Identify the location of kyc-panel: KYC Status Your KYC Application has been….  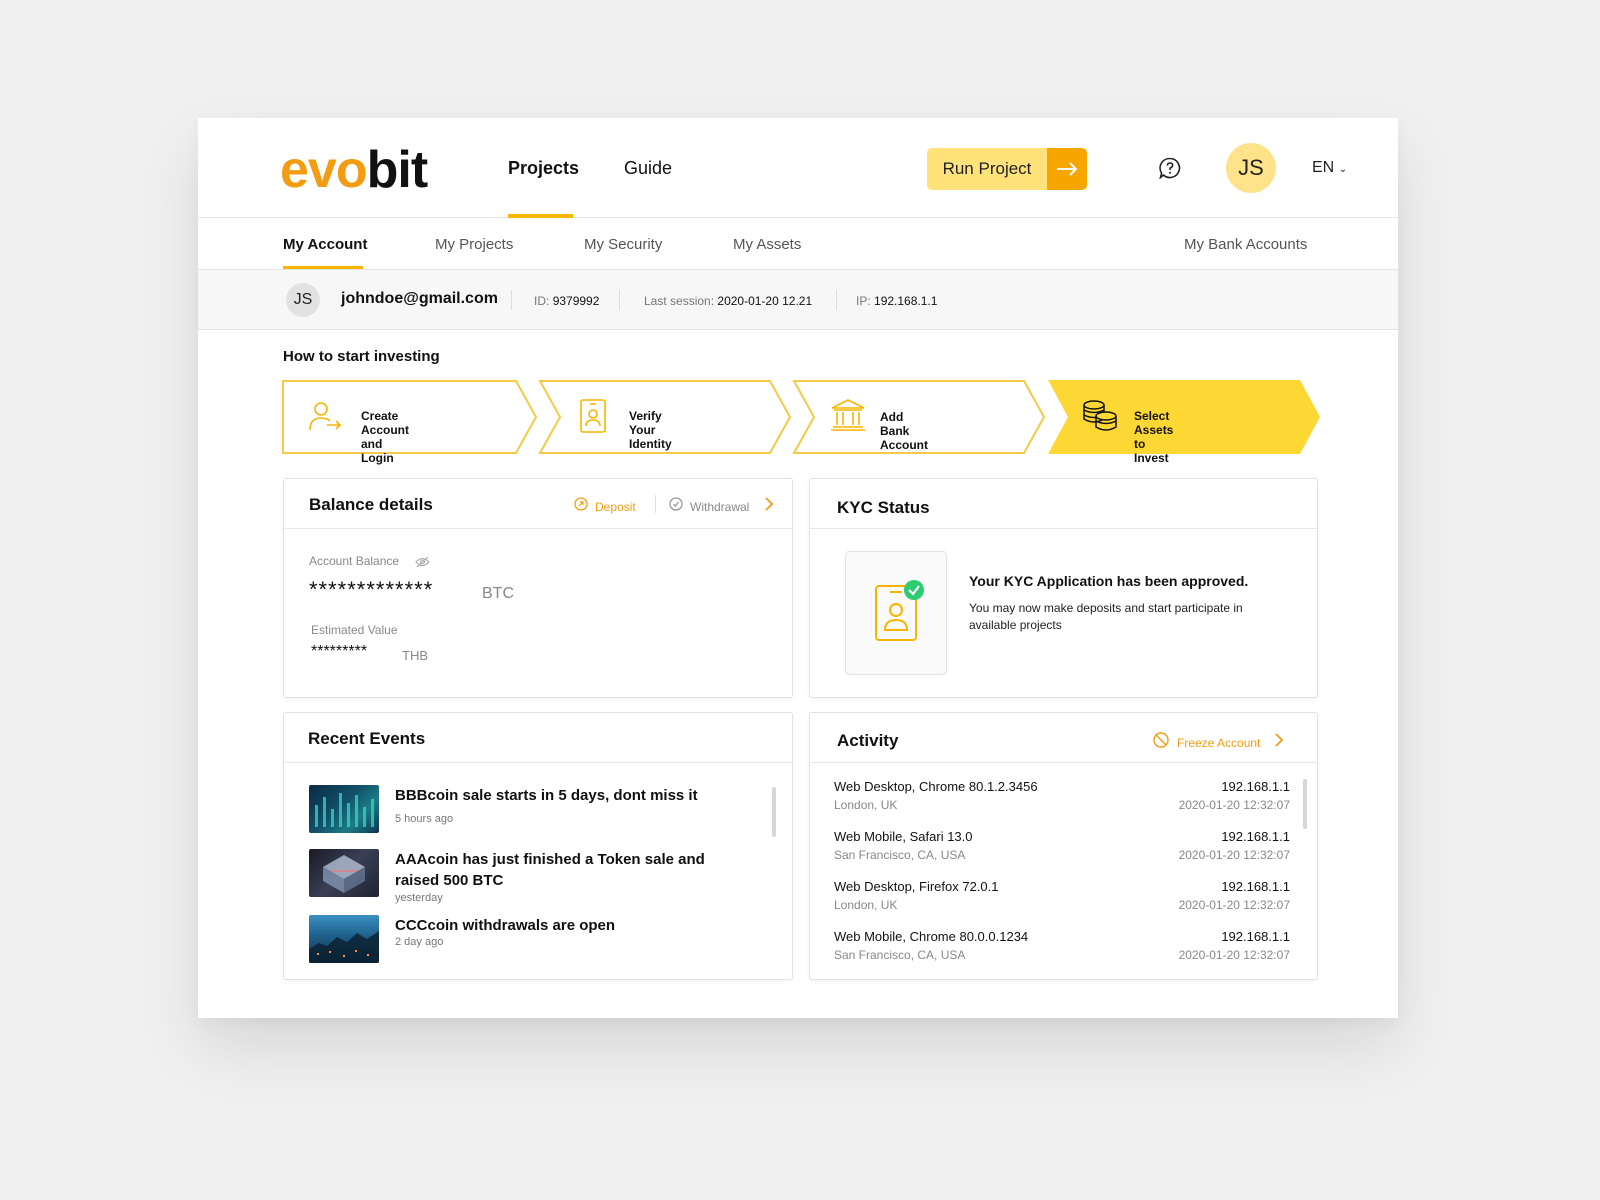
(1063, 588).